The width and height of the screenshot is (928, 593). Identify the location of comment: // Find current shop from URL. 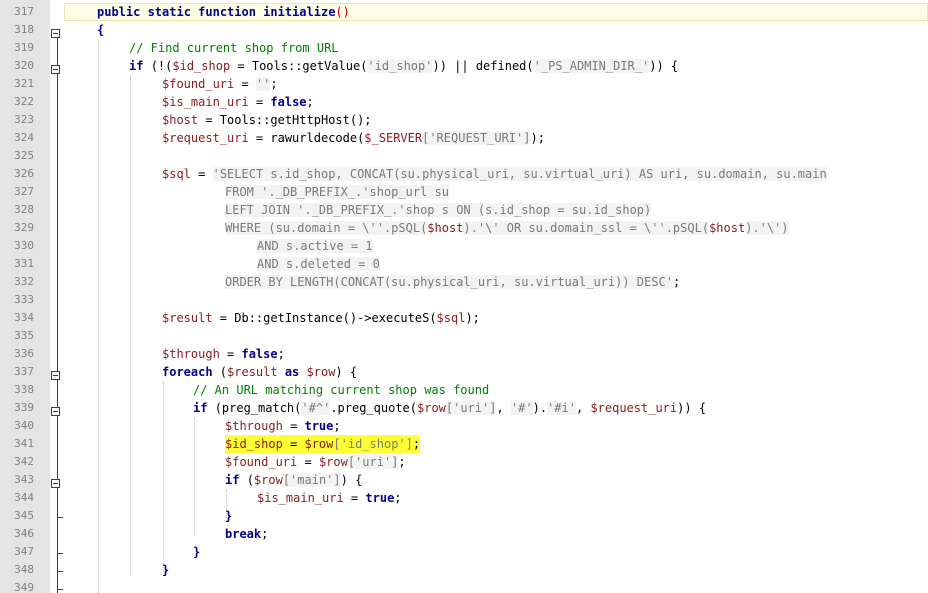
(234, 48).